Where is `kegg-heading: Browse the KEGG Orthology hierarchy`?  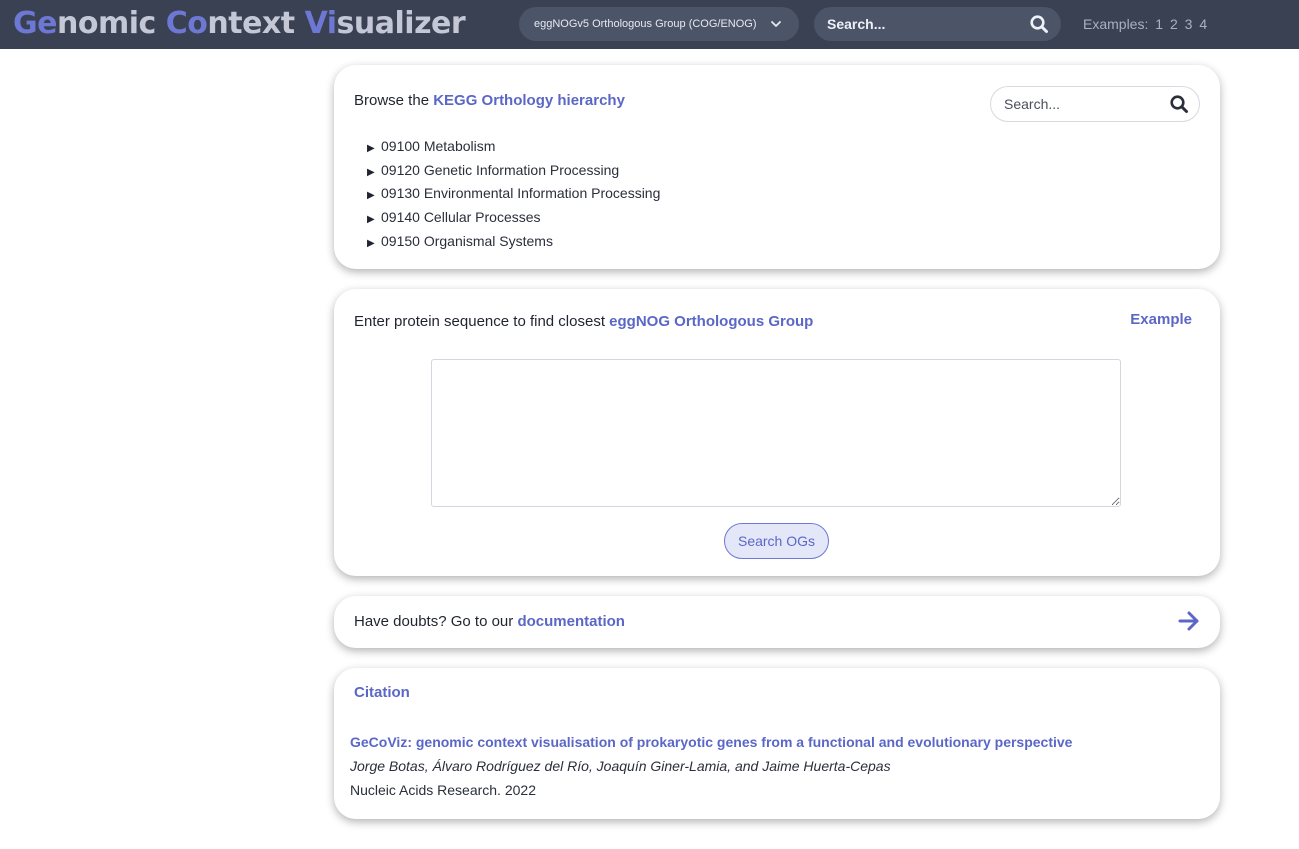 kegg-heading: Browse the KEGG Orthology hierarchy is located at coordinates (489, 100).